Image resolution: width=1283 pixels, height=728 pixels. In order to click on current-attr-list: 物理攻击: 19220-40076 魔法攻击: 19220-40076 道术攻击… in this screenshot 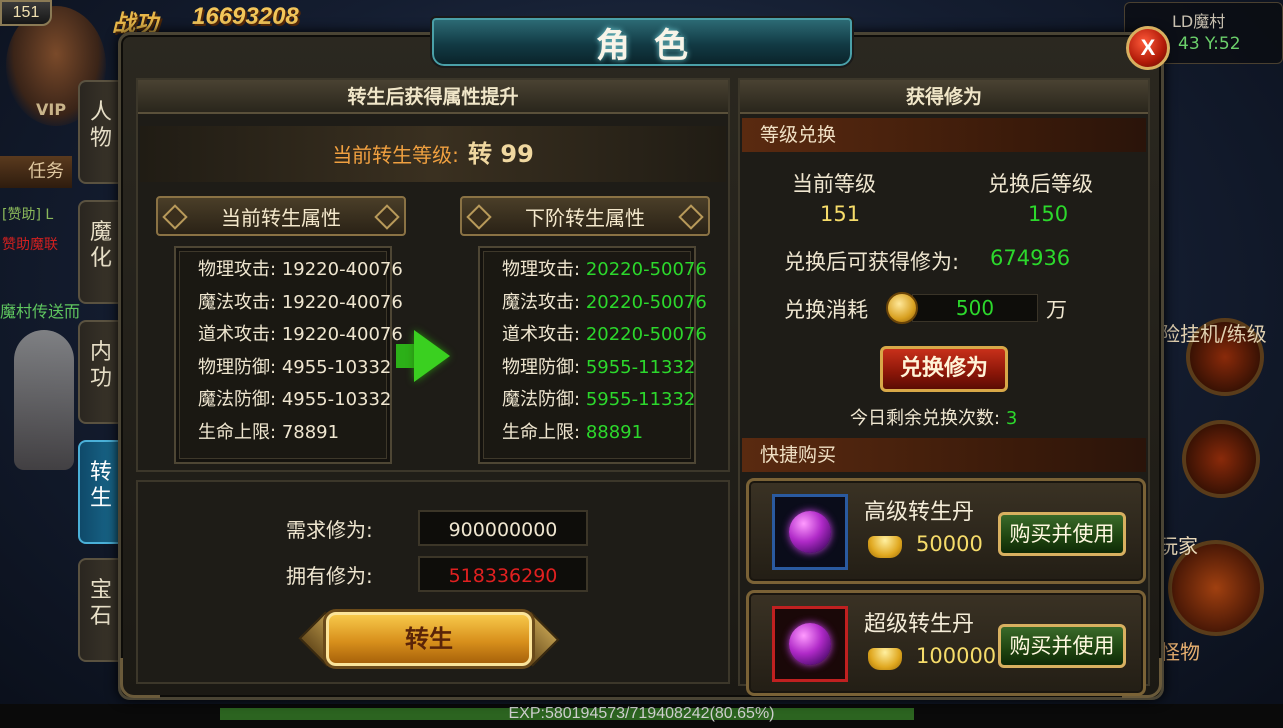, I will do `click(288, 355)`.